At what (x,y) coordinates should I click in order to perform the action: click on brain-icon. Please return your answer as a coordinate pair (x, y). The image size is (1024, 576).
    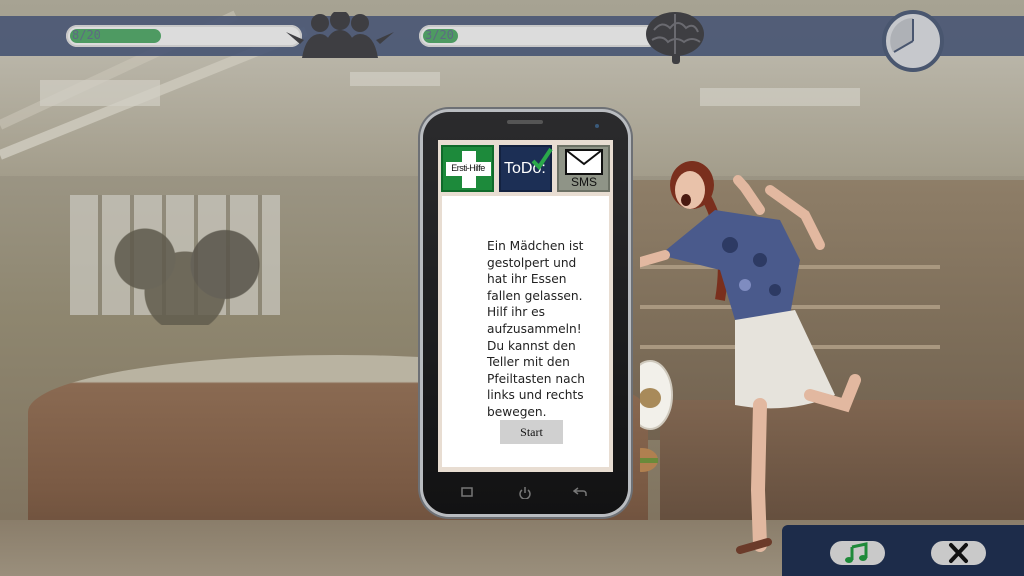
    Looking at the image, I should click on (675, 38).